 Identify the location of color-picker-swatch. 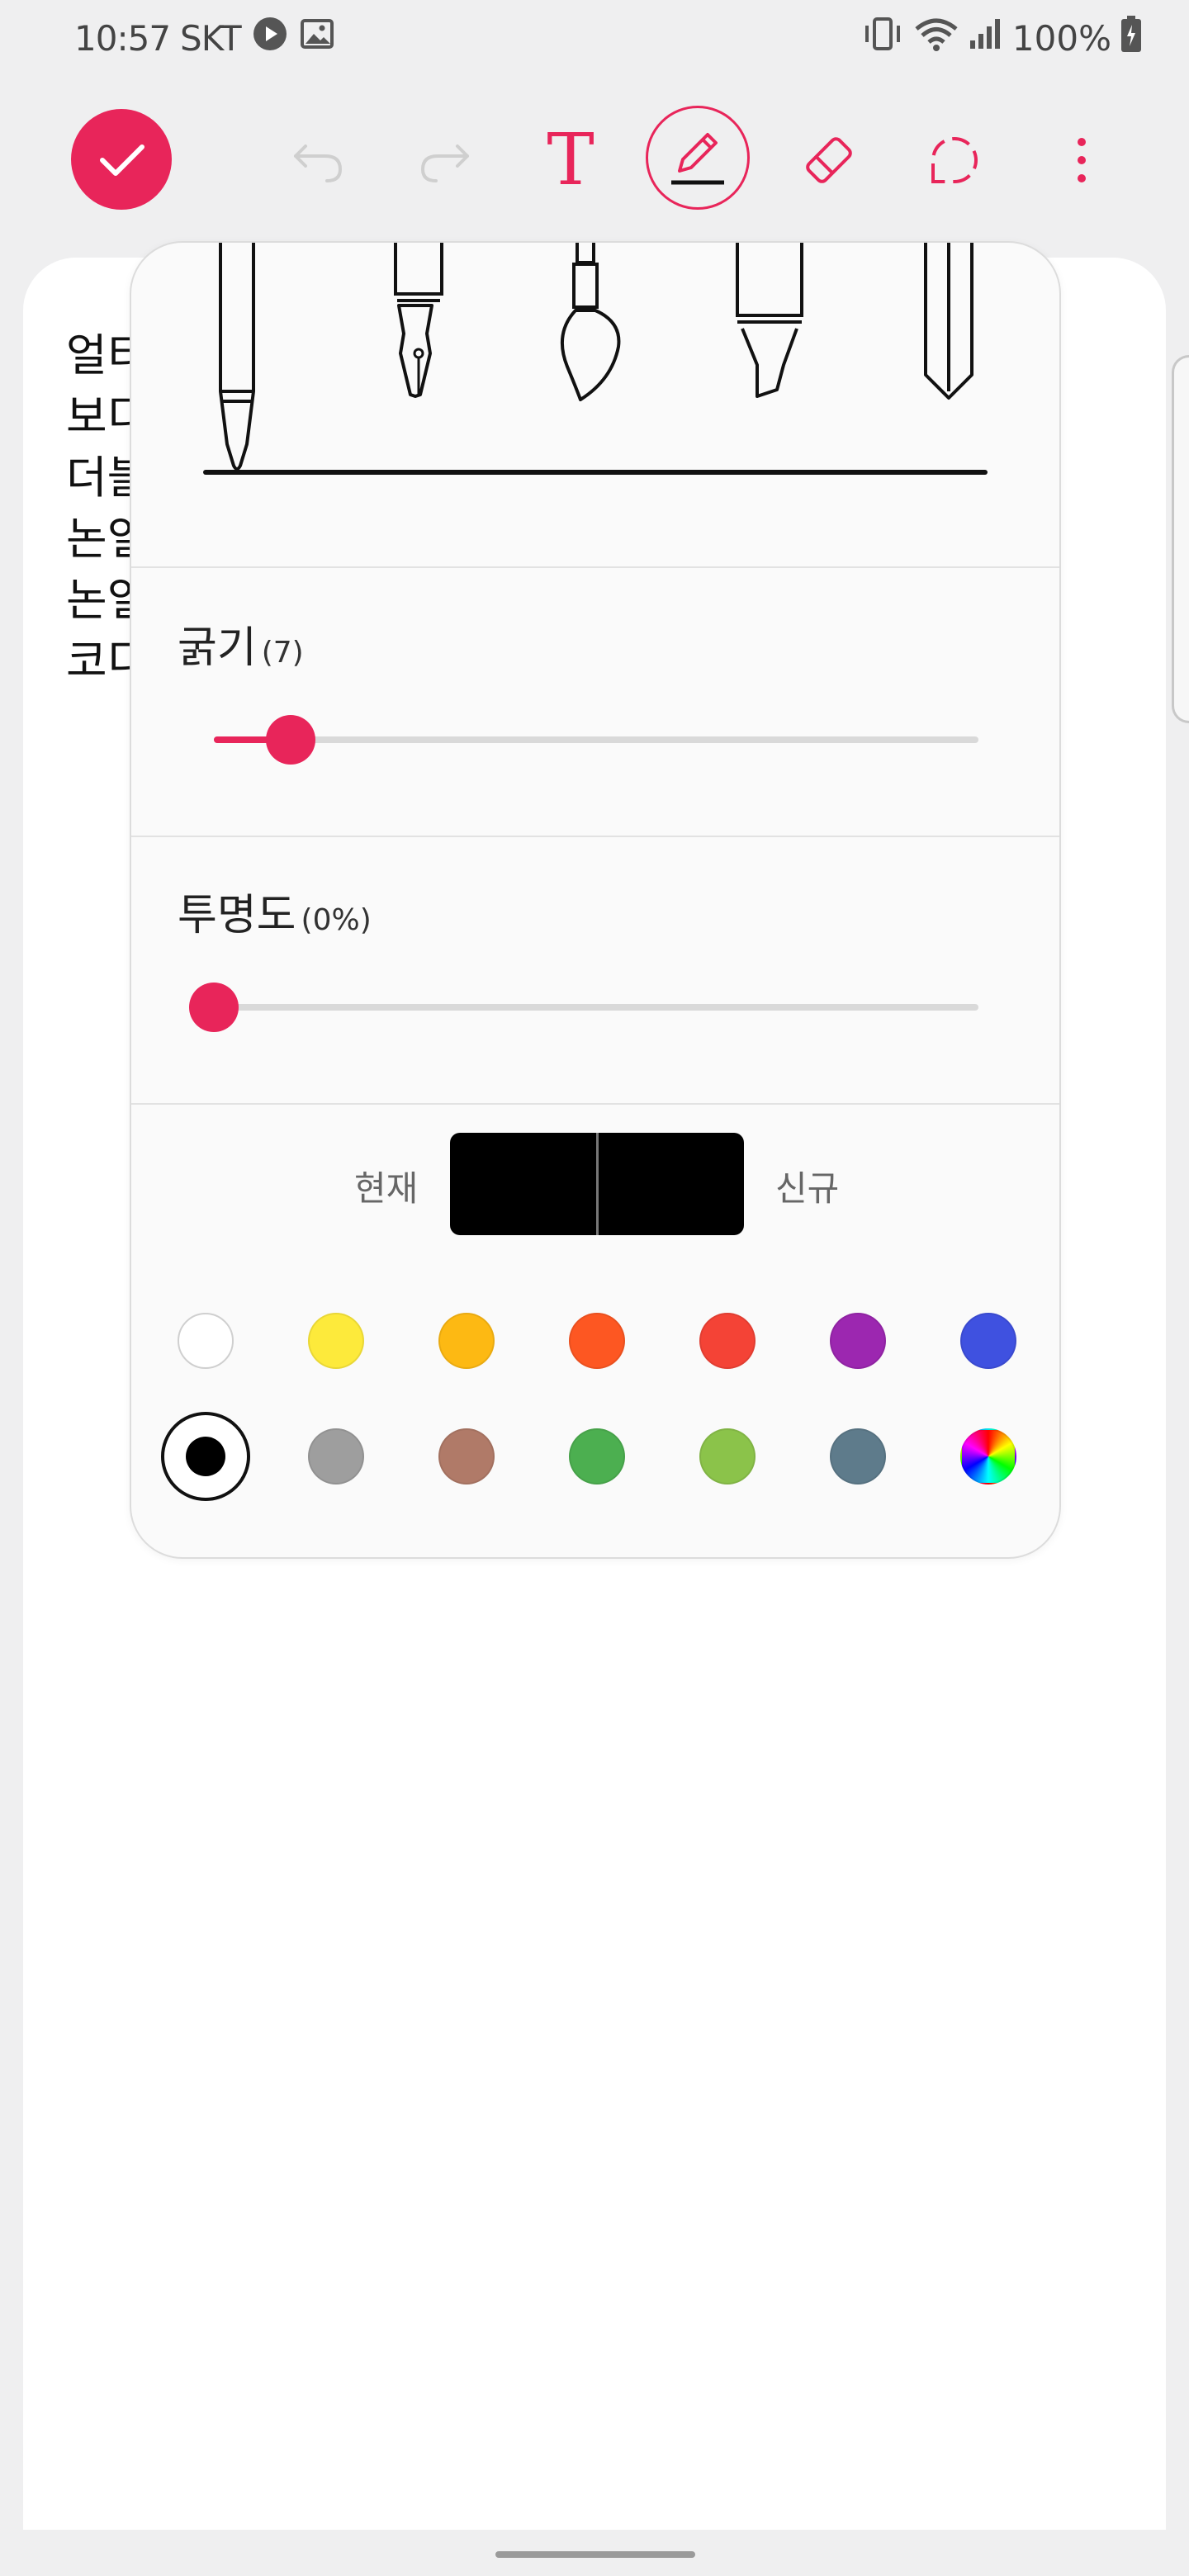
(988, 1456).